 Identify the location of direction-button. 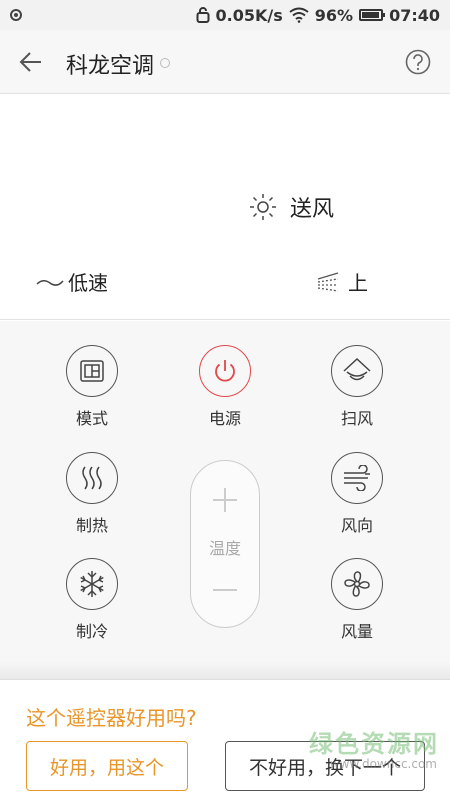
(357, 478).